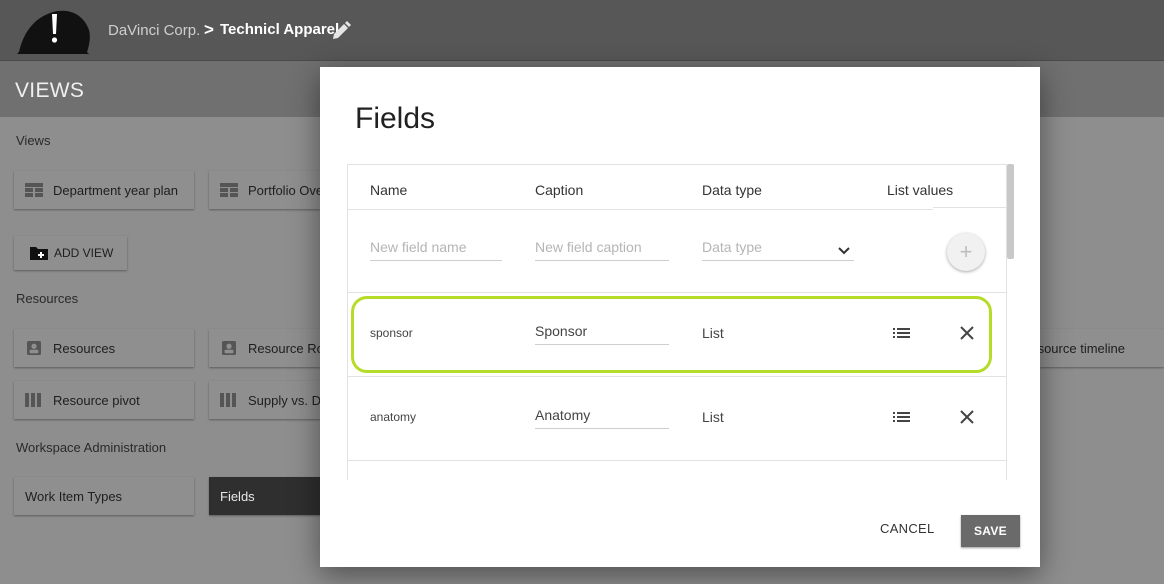 Image resolution: width=1164 pixels, height=584 pixels. Describe the element at coordinates (602, 248) in the screenshot. I see `new-field-caption-input: New field caption` at that location.